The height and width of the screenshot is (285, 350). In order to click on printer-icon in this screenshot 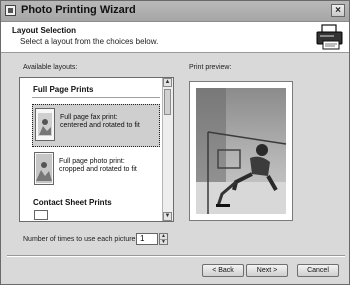, I will do `click(329, 37)`.